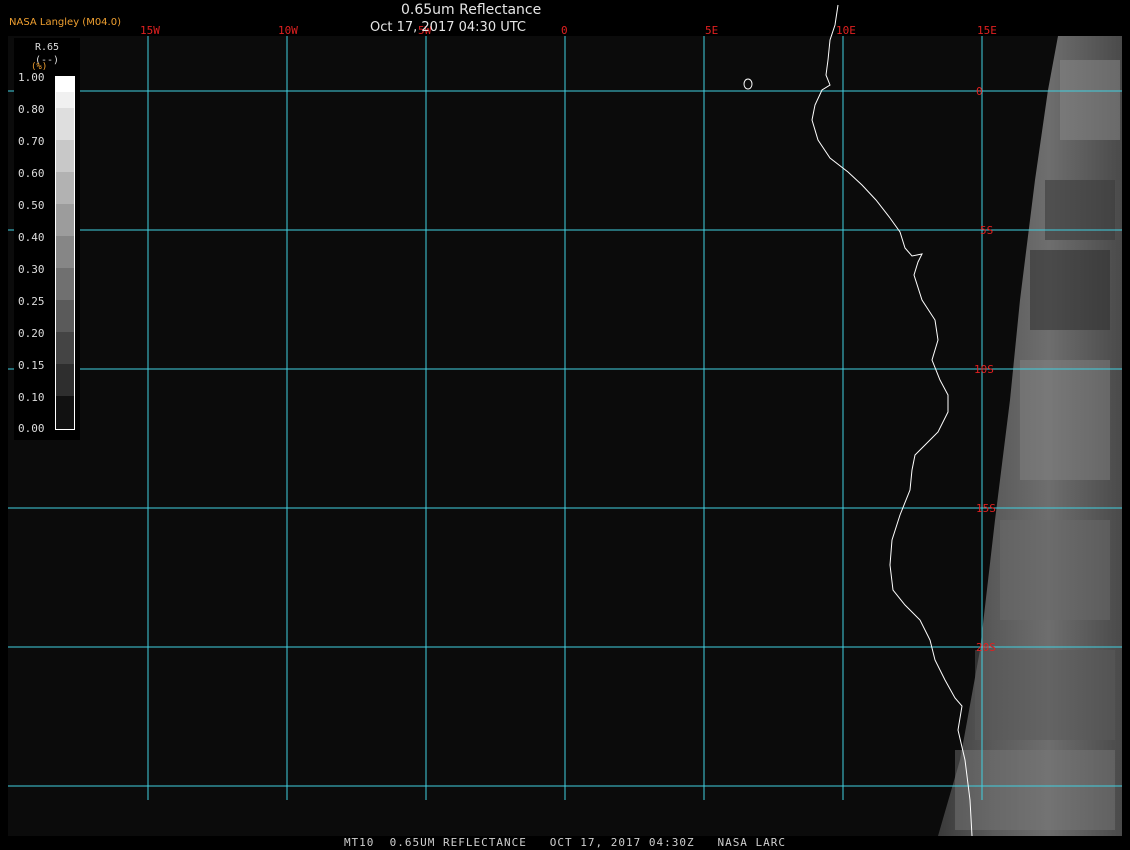  Describe the element at coordinates (31, 269) in the screenshot. I see `legend-tick-label: 0.30` at that location.